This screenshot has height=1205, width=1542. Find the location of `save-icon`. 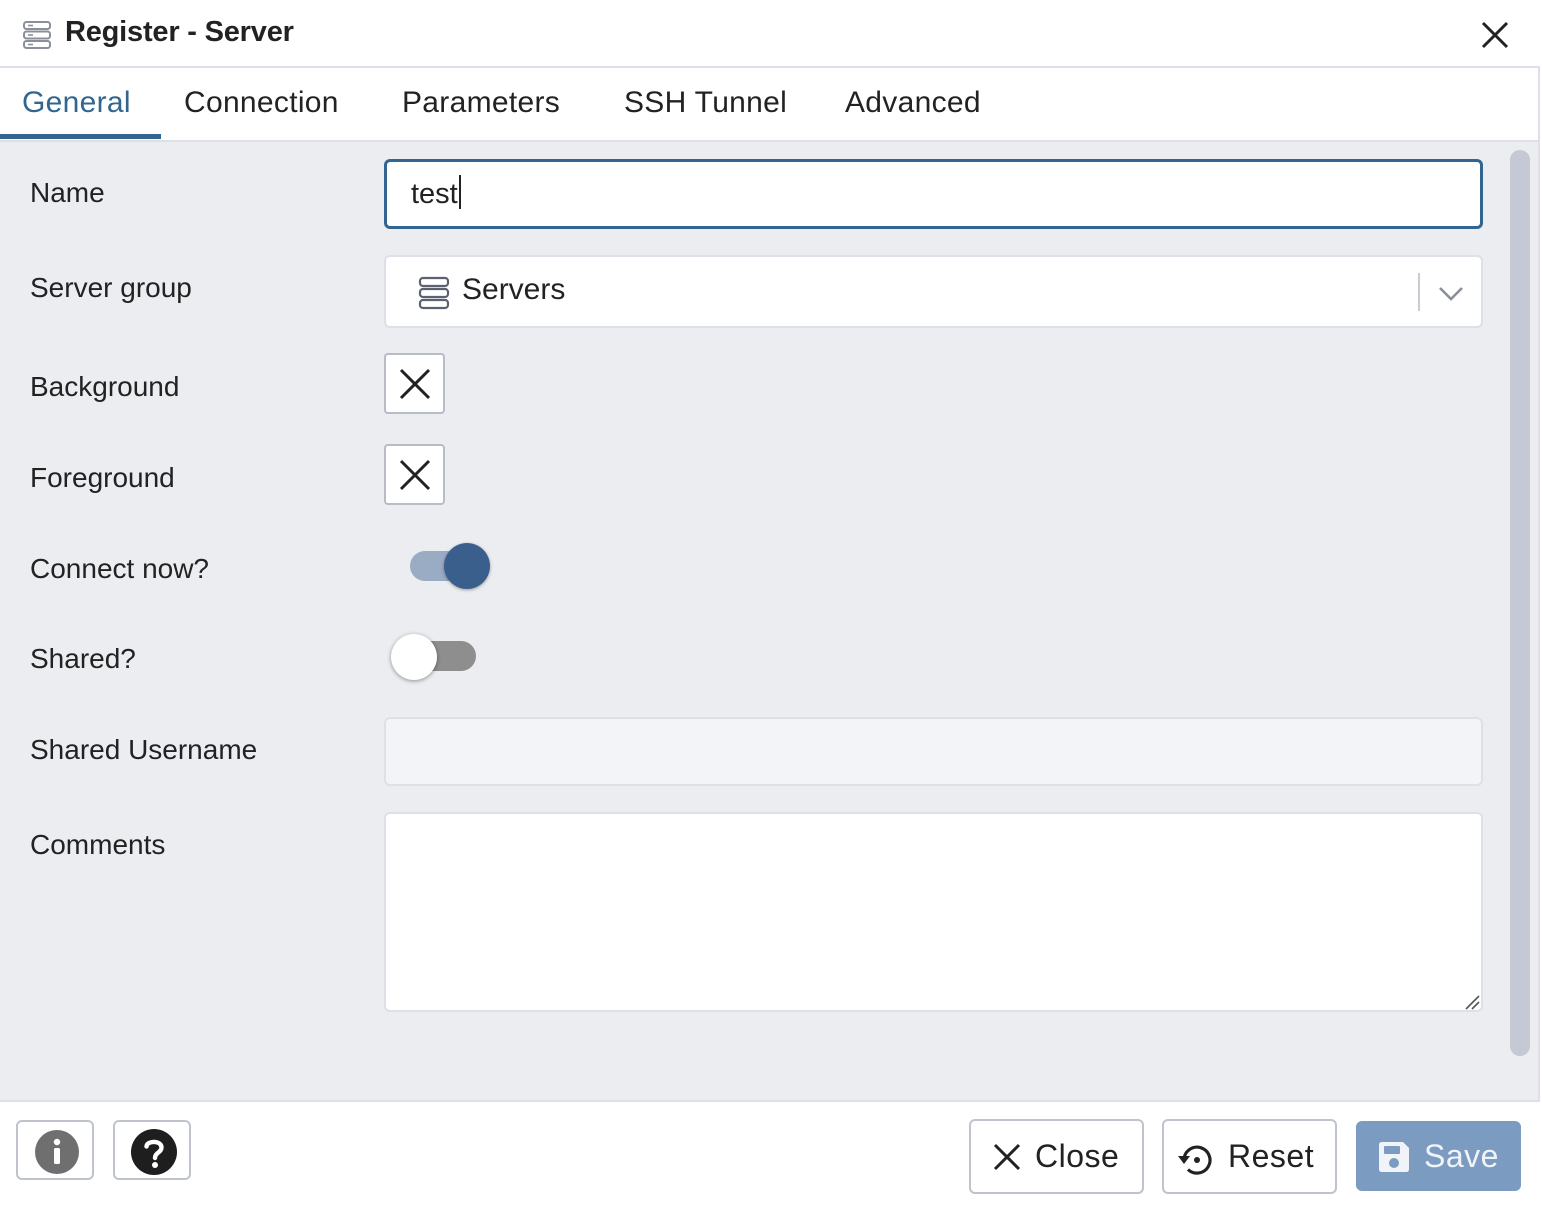

save-icon is located at coordinates (1394, 1157).